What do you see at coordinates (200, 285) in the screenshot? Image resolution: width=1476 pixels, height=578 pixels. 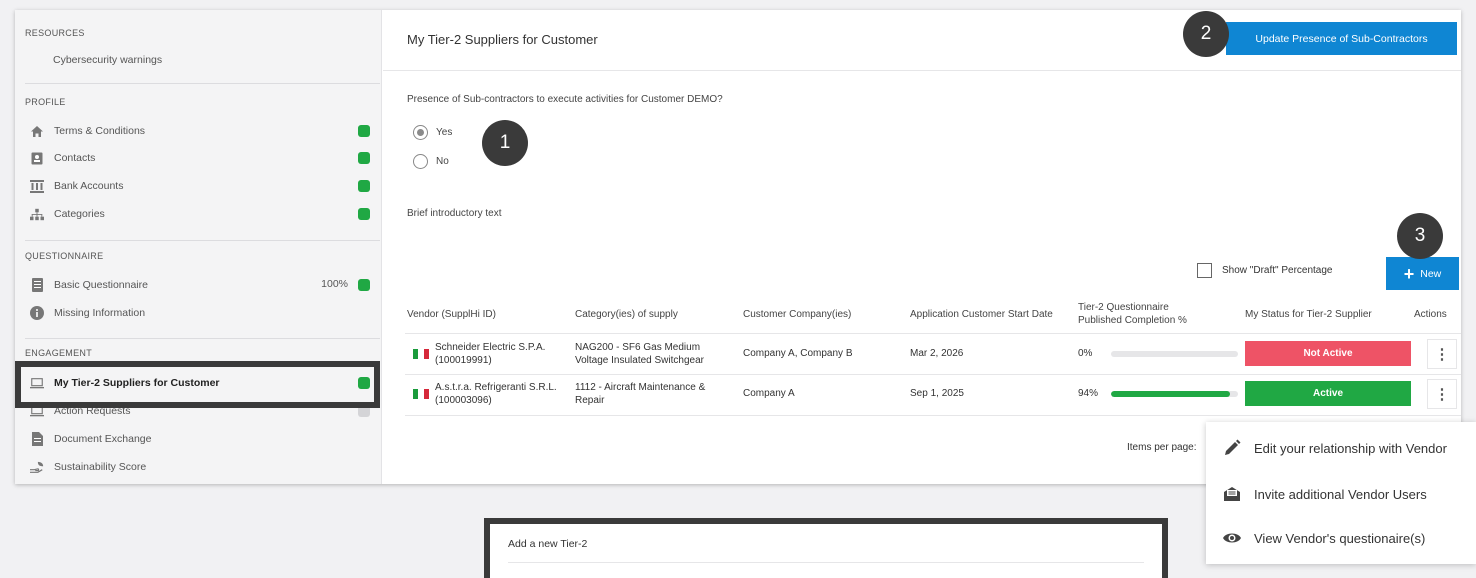 I see `sidebar-item-basic-questionnaire: Basic Questionnaire 100%` at bounding box center [200, 285].